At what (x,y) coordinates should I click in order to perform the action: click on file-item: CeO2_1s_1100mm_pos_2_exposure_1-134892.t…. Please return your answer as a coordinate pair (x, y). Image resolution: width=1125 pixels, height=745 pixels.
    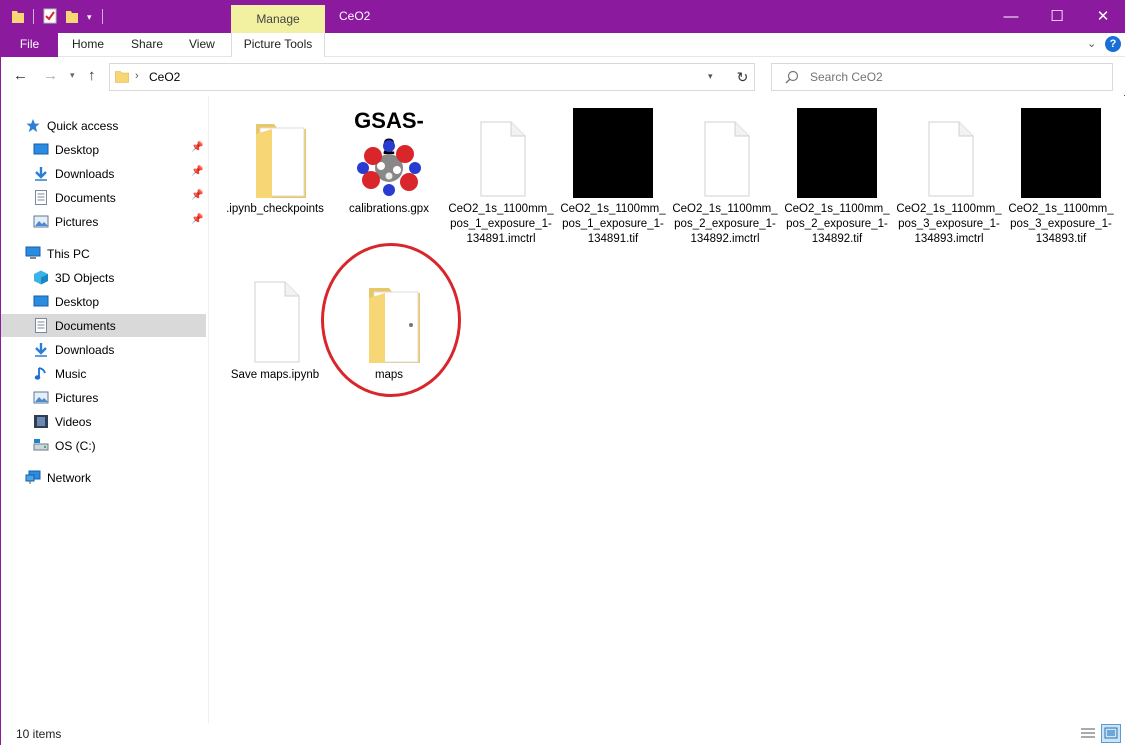
    Looking at the image, I should click on (837, 181).